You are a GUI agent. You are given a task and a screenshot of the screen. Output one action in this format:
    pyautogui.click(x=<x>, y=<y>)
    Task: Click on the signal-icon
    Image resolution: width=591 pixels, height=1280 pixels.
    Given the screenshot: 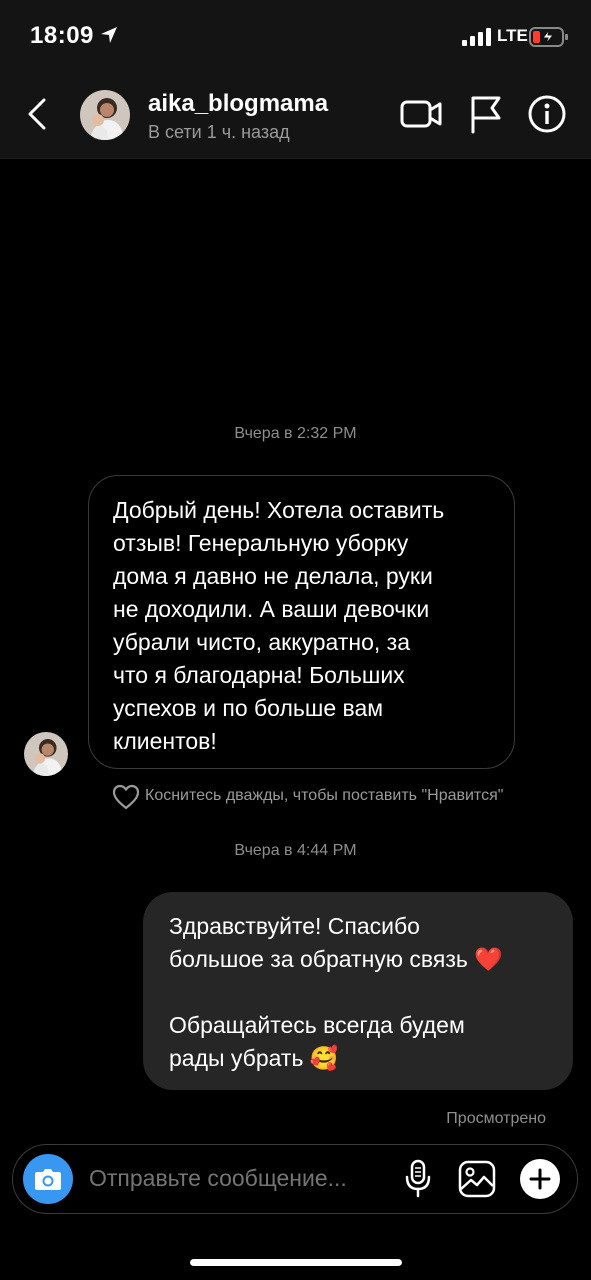 What is the action you would take?
    pyautogui.click(x=476, y=37)
    